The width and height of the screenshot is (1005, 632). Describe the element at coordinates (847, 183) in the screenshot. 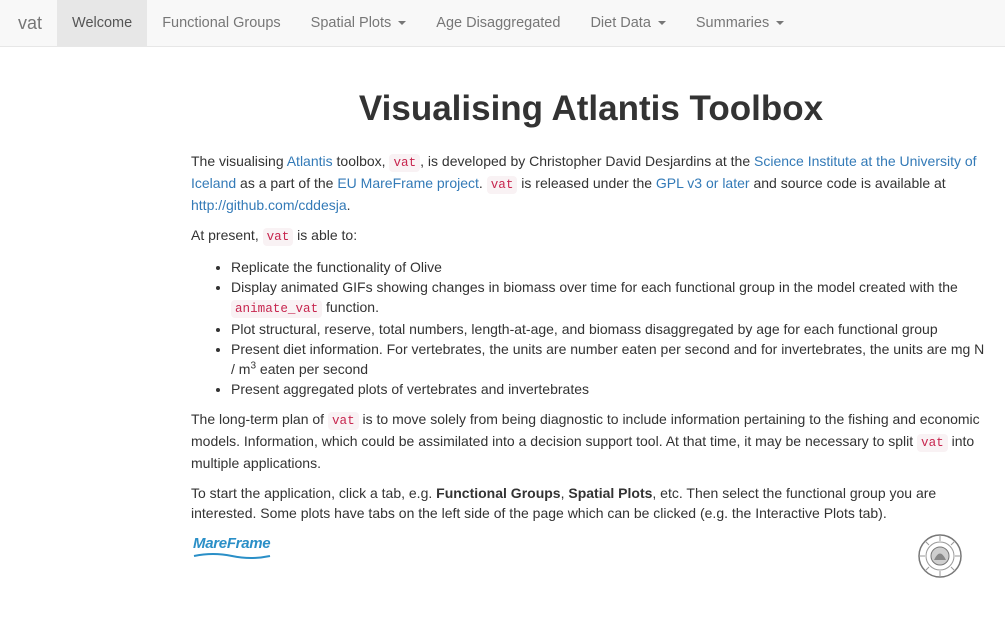

I see `intro-text: and source code is available at` at that location.